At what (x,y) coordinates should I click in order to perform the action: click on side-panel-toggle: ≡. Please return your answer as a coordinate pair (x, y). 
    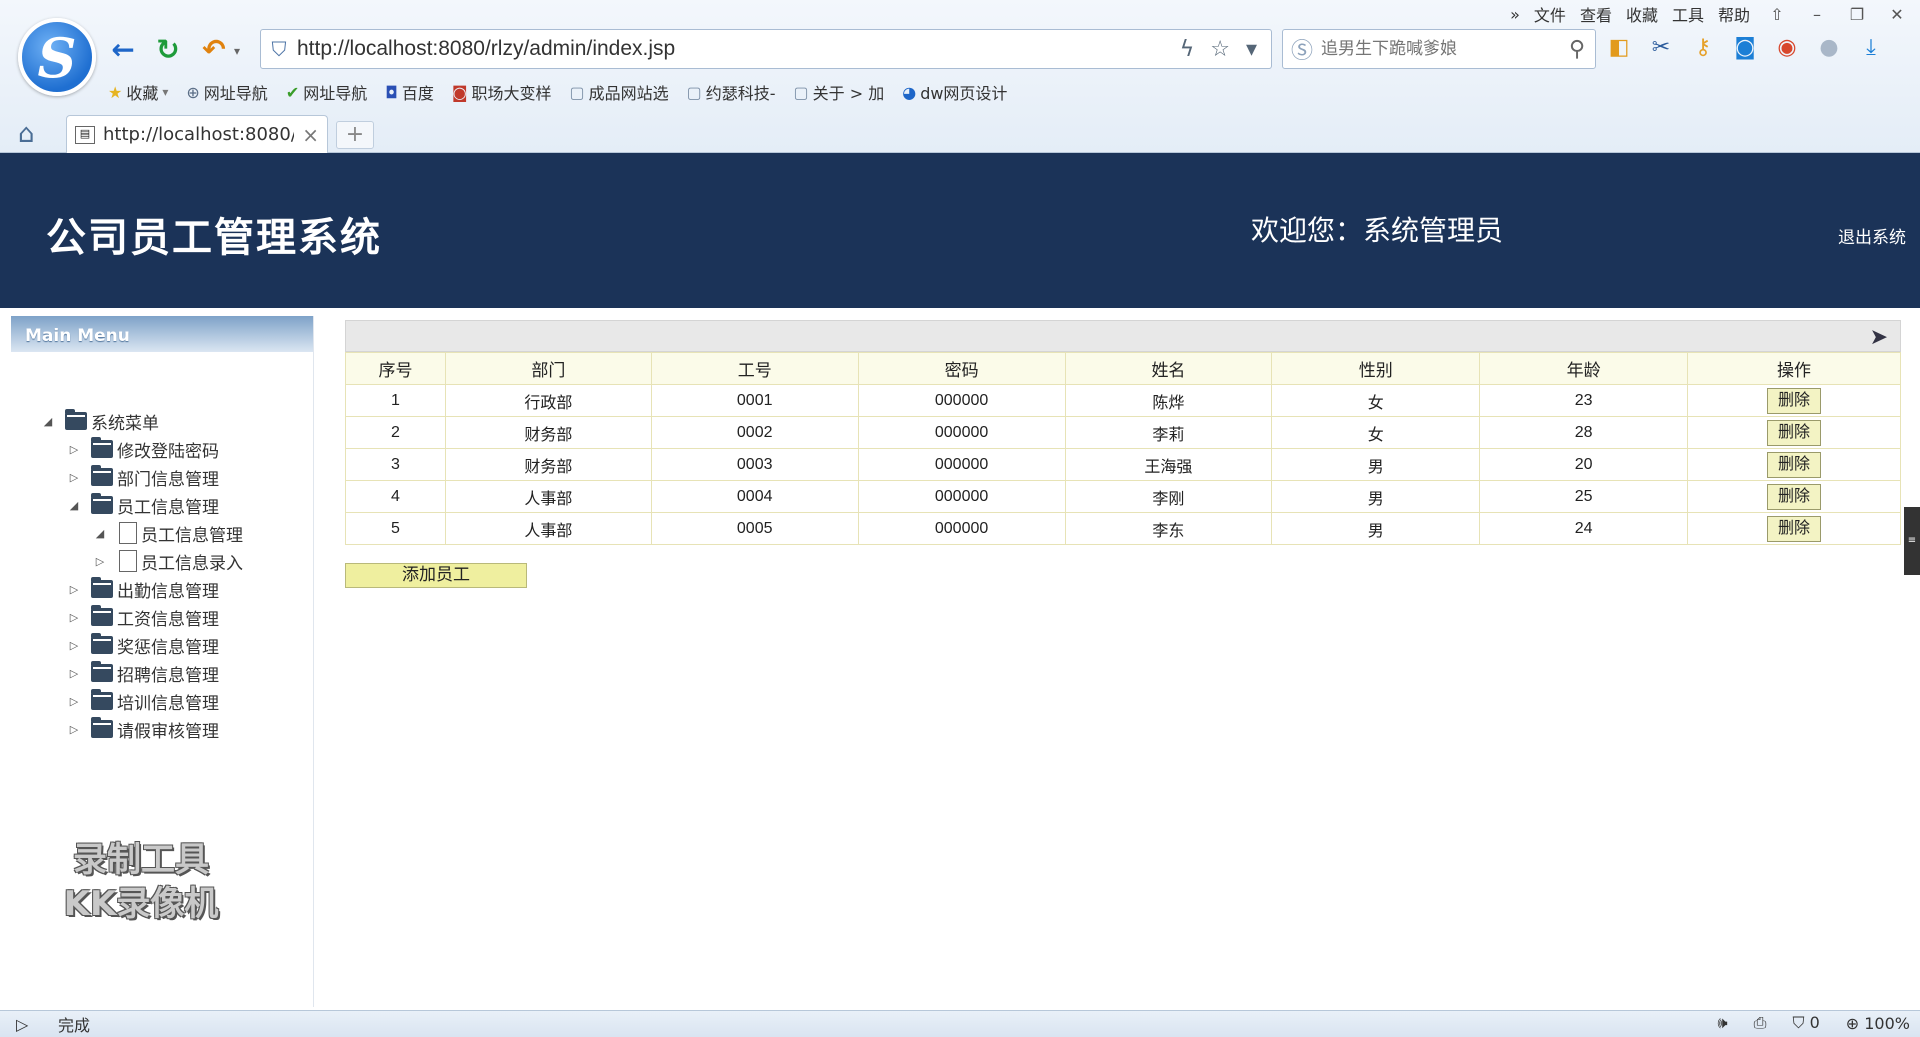
    Looking at the image, I should click on (1912, 541).